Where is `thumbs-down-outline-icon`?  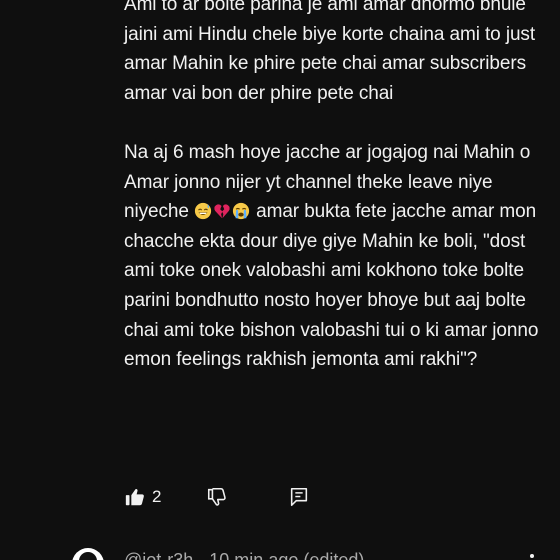
thumbs-down-outline-icon is located at coordinates (217, 497).